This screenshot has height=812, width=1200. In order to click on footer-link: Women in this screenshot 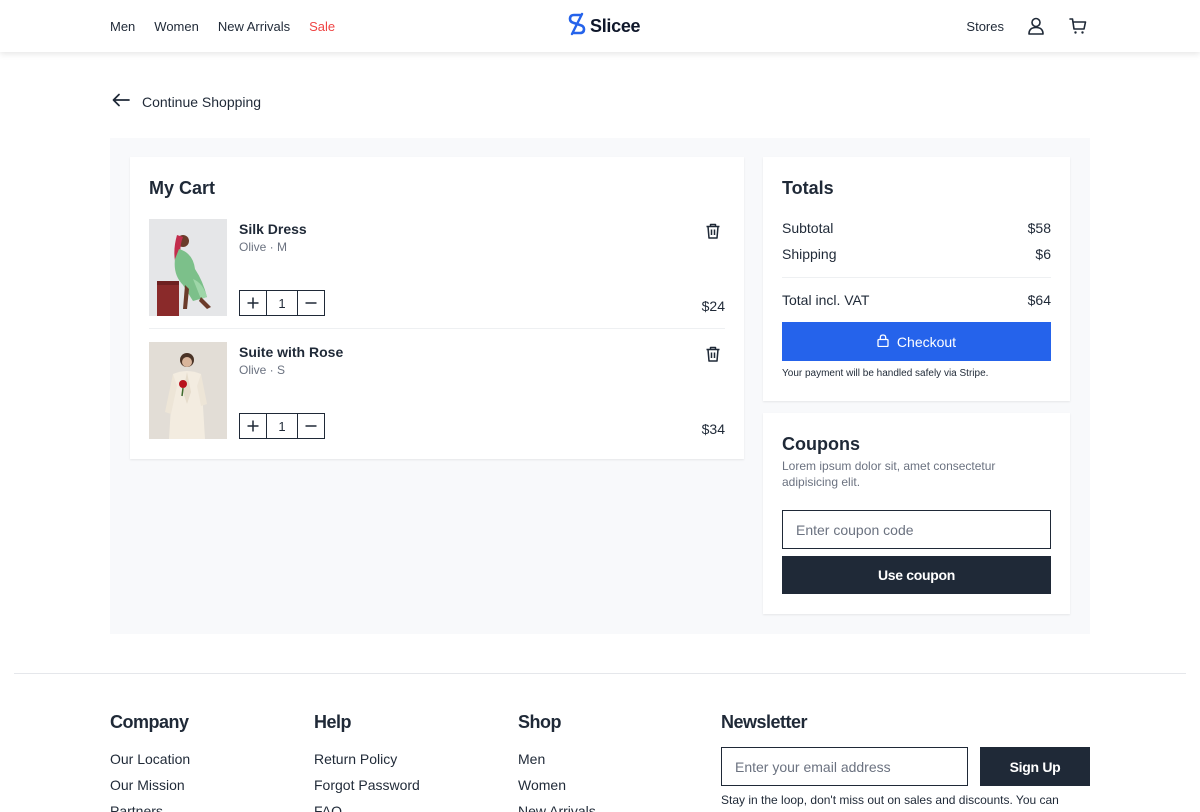, I will do `click(557, 790)`.